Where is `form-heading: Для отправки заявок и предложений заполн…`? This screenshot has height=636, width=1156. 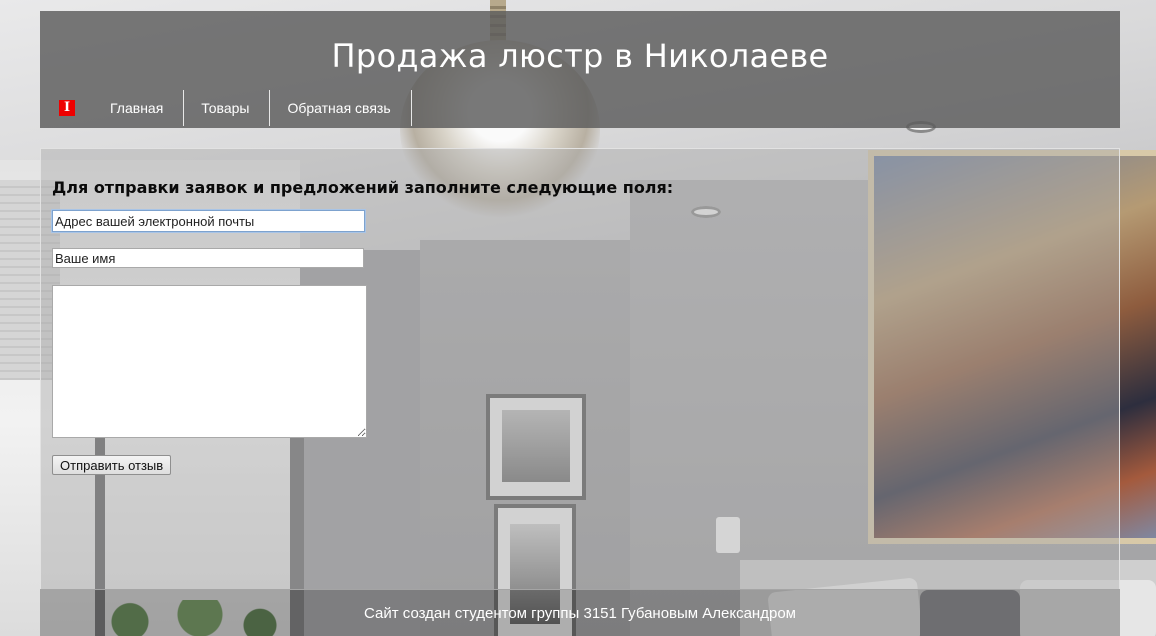
form-heading: Для отправки заявок и предложений заполн… is located at coordinates (363, 187).